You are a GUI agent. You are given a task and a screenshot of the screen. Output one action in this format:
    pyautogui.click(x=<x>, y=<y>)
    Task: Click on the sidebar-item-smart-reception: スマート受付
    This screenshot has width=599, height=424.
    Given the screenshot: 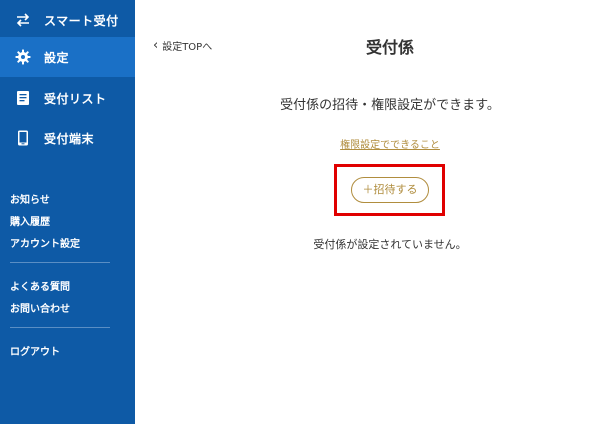 What is the action you would take?
    pyautogui.click(x=67, y=20)
    